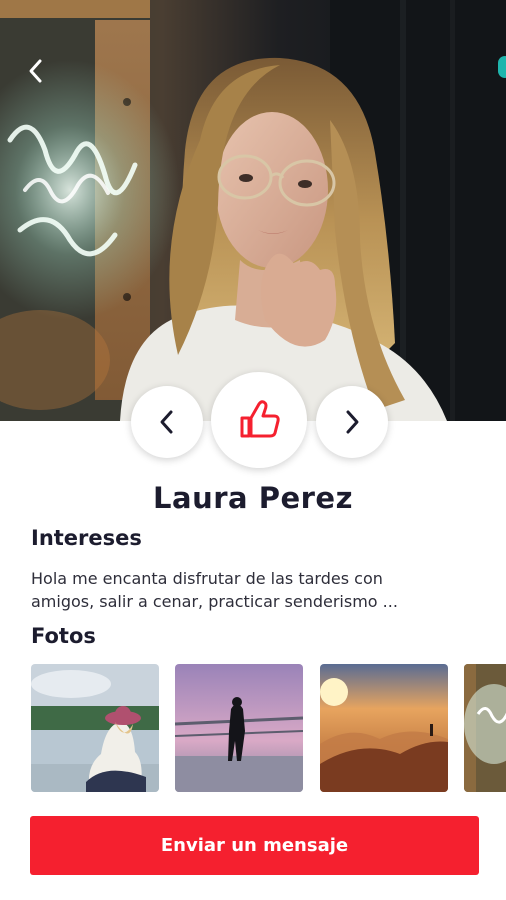 This screenshot has width=506, height=900. I want to click on chevron-right-icon, so click(352, 422).